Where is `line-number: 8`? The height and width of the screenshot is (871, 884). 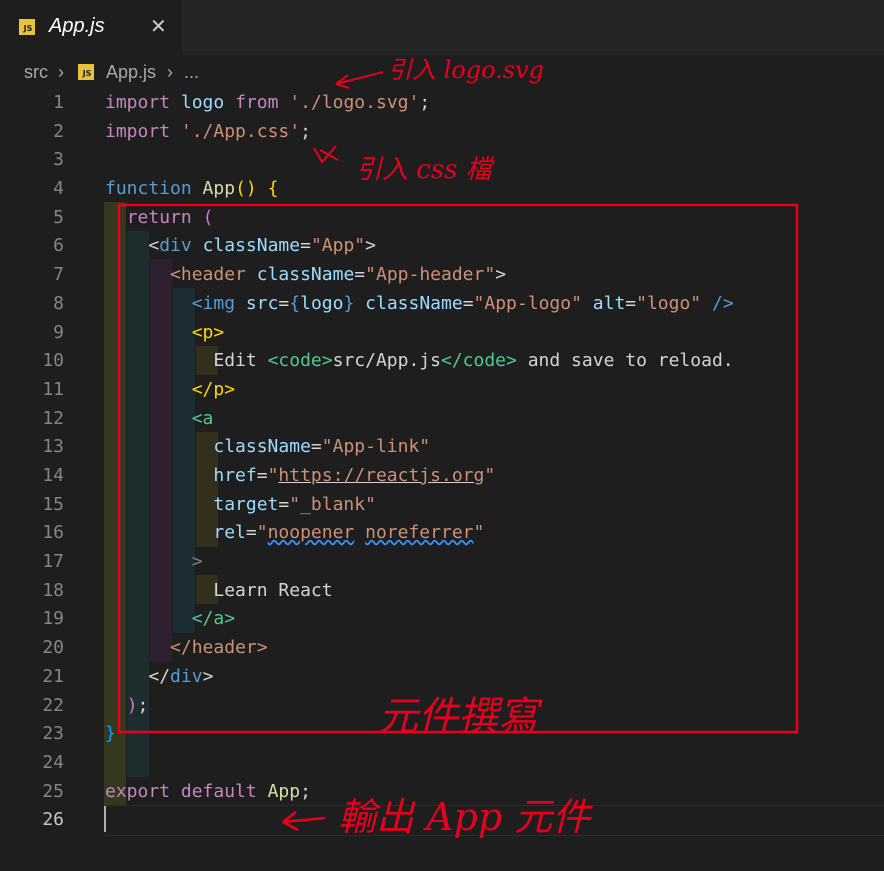
line-number: 8 is located at coordinates (58, 303).